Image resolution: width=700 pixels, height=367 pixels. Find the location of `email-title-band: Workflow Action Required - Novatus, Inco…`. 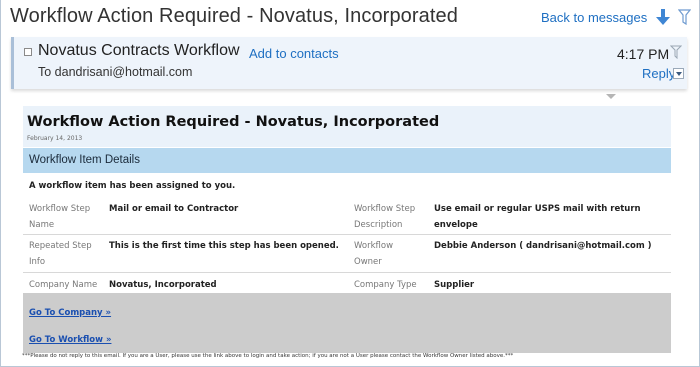

email-title-band: Workflow Action Required - Novatus, Inco… is located at coordinates (347, 126).